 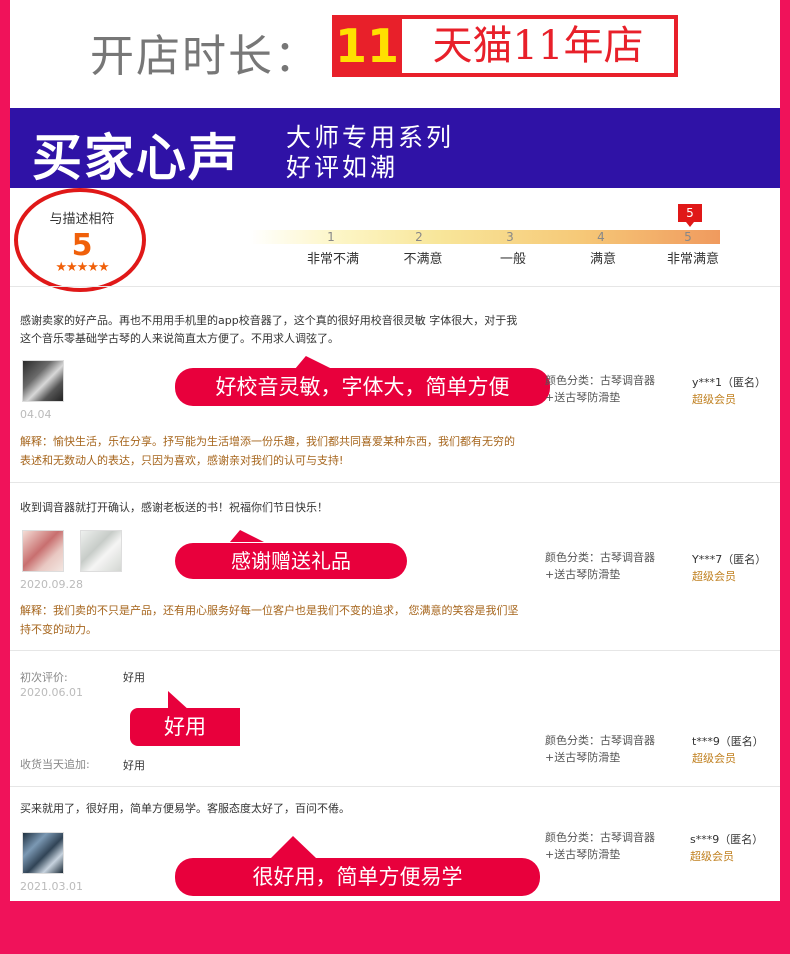 What do you see at coordinates (51, 886) in the screenshot?
I see `review-date: 2021.03.01` at bounding box center [51, 886].